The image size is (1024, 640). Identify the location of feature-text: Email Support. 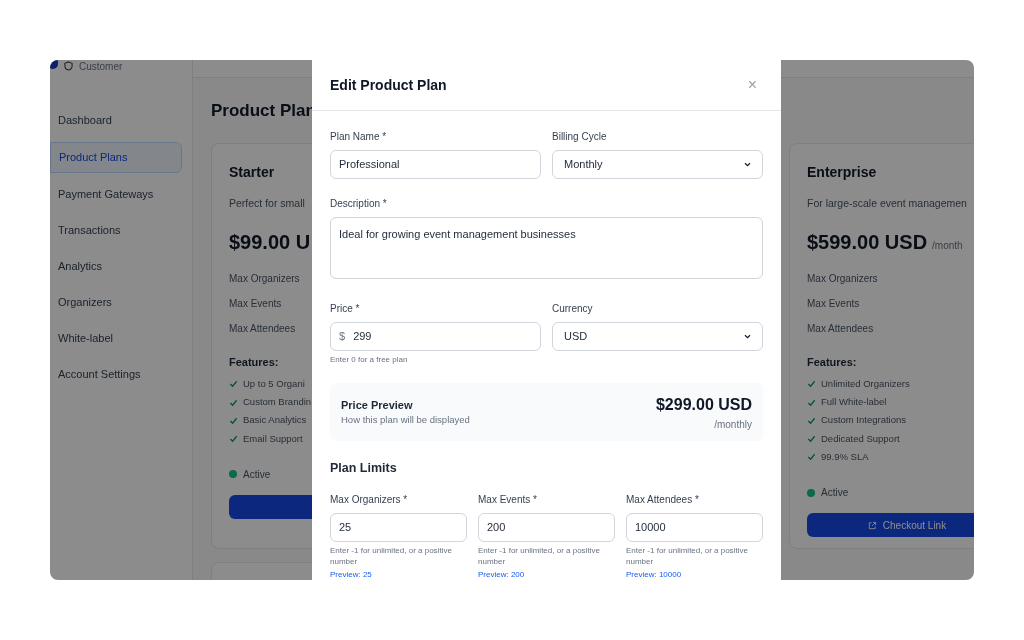
(273, 438).